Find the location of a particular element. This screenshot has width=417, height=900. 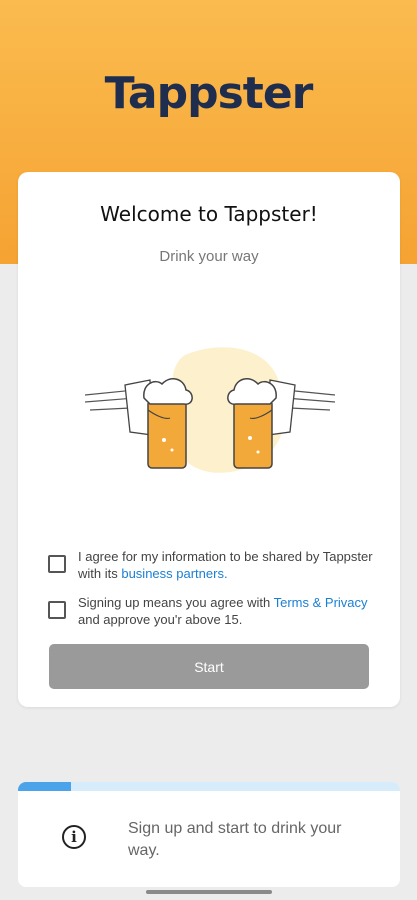

progress-track is located at coordinates (209, 786).